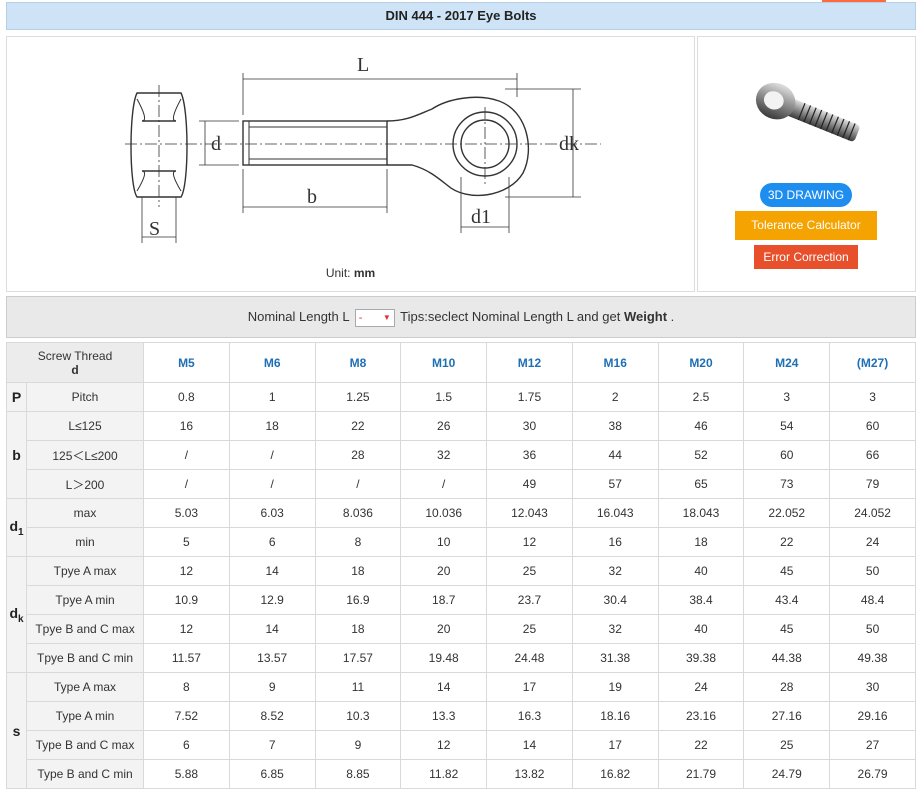 This screenshot has height=794, width=924. I want to click on table-cell: 49, so click(529, 484).